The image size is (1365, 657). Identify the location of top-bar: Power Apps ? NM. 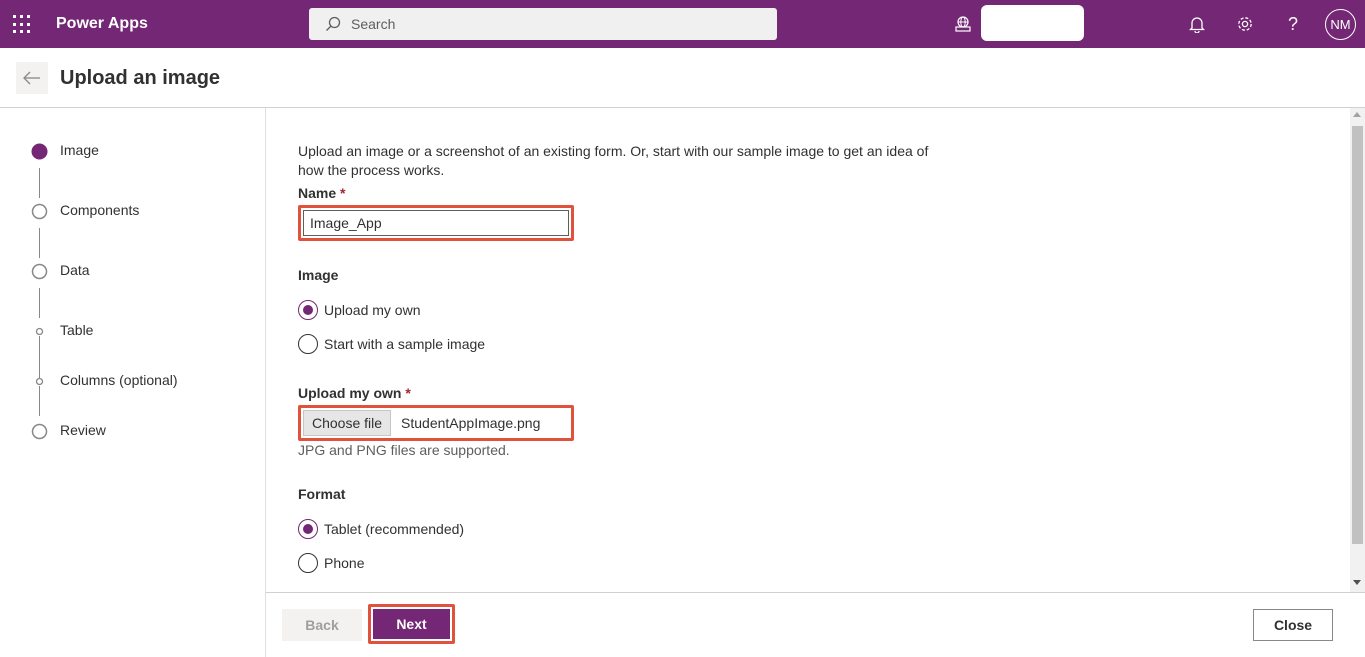
(682, 24).